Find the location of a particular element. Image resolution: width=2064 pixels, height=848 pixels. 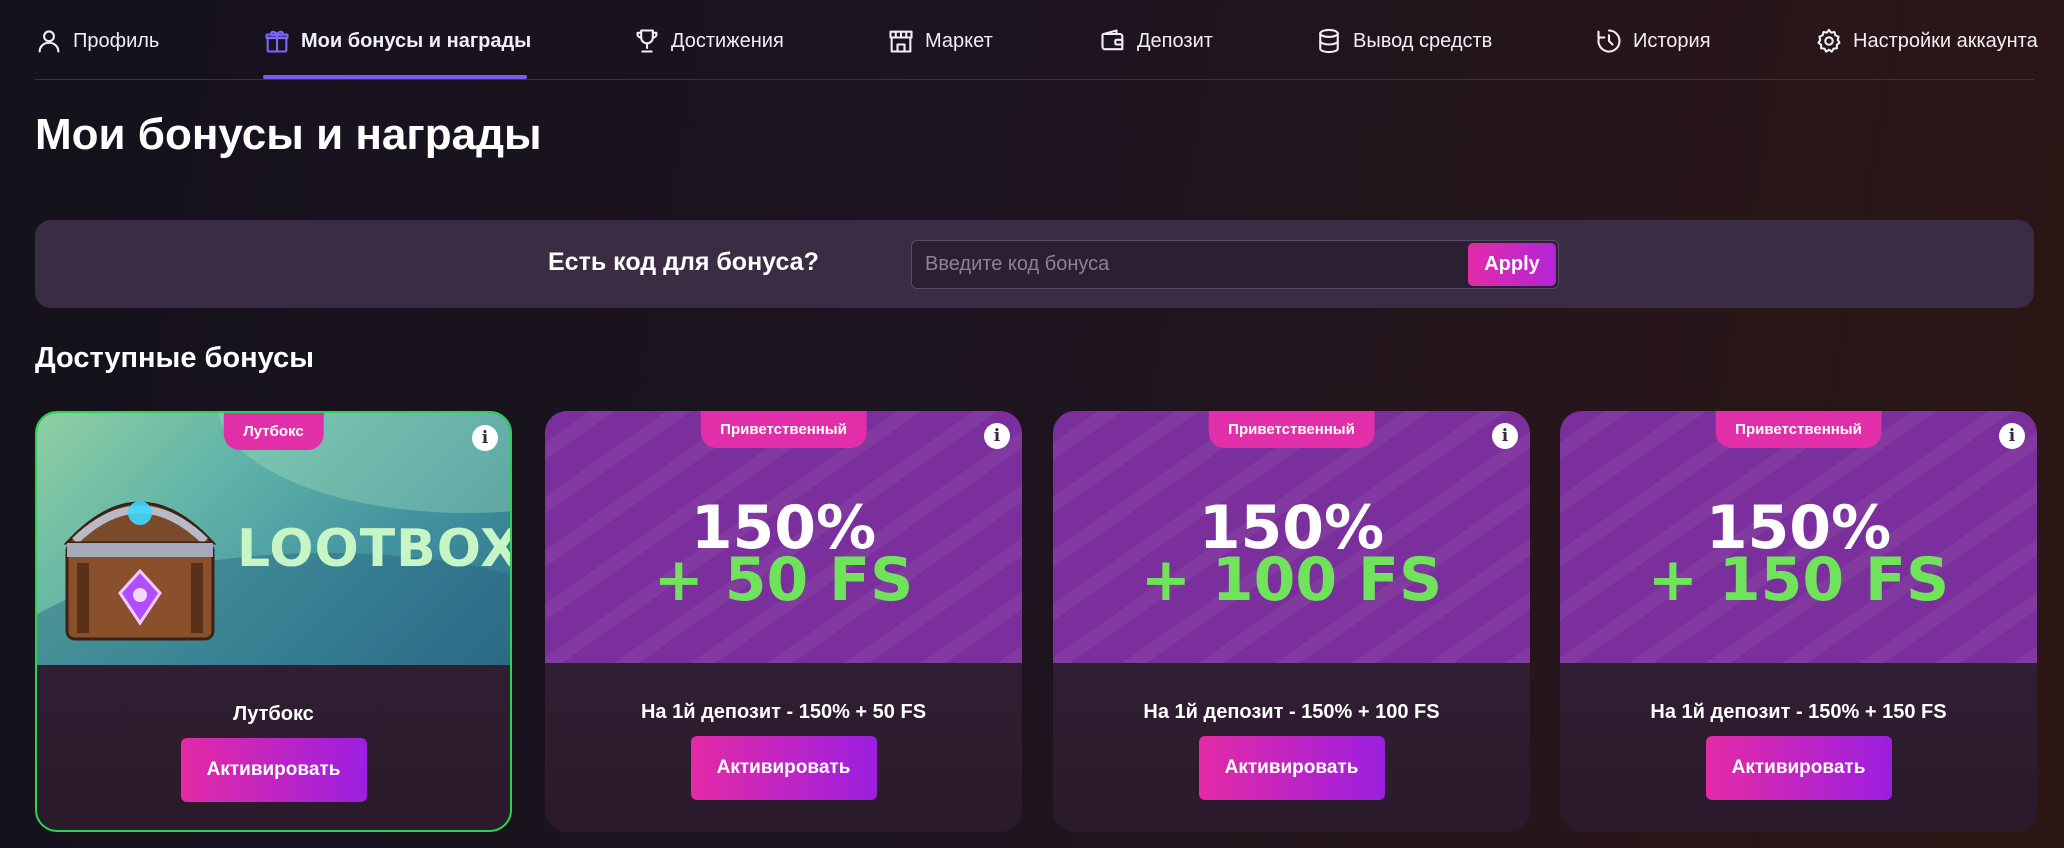

nav-item-label: Достижения is located at coordinates (727, 40).